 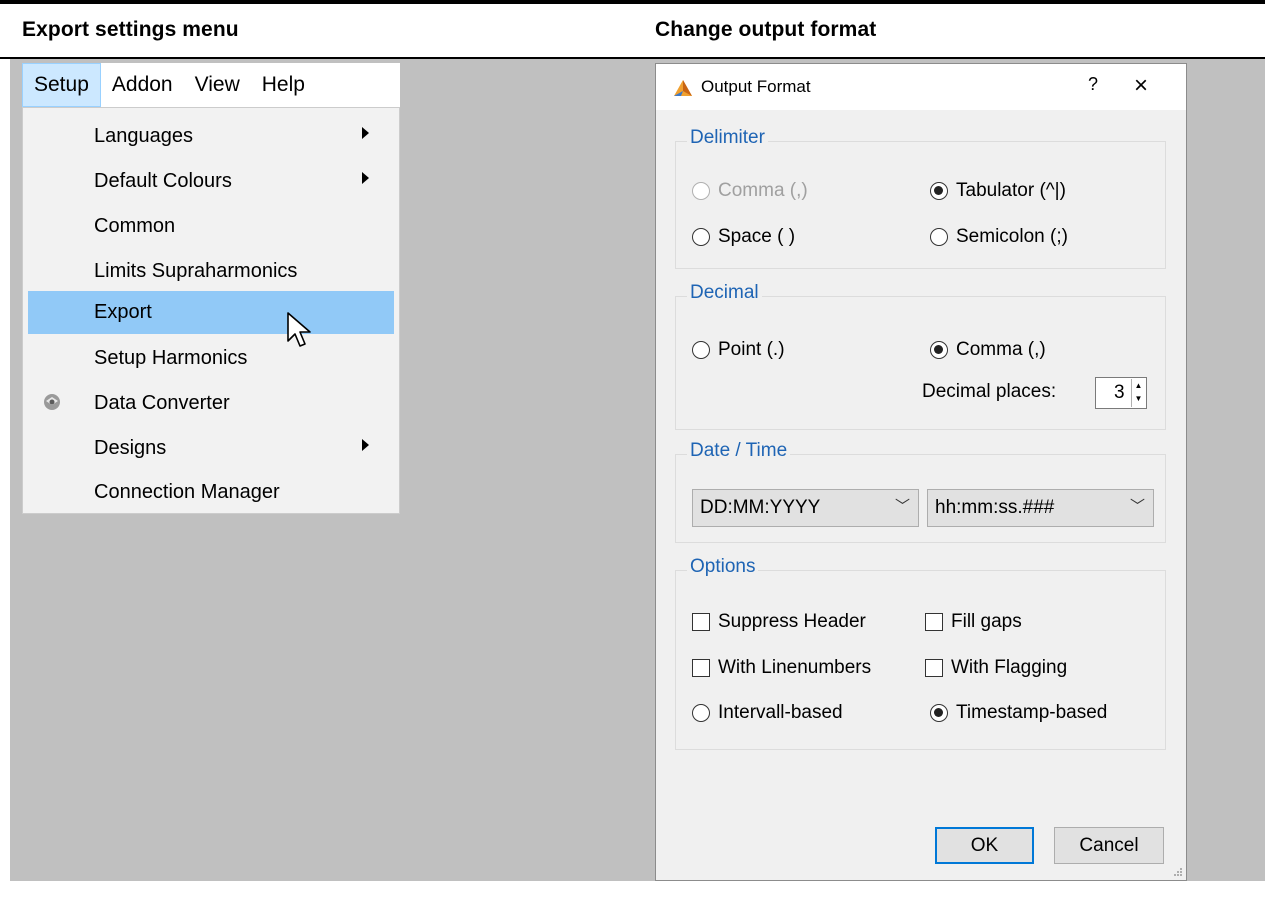 What do you see at coordinates (1109, 845) in the screenshot?
I see `cancel-button: Cancel` at bounding box center [1109, 845].